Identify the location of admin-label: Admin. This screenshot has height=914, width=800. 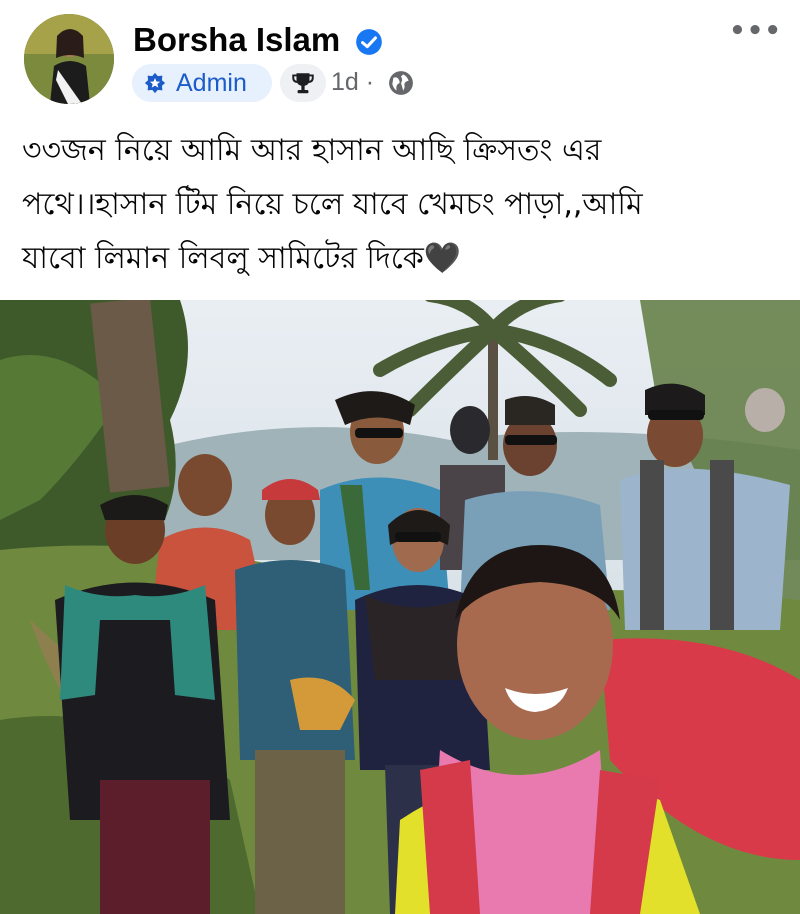
(211, 83).